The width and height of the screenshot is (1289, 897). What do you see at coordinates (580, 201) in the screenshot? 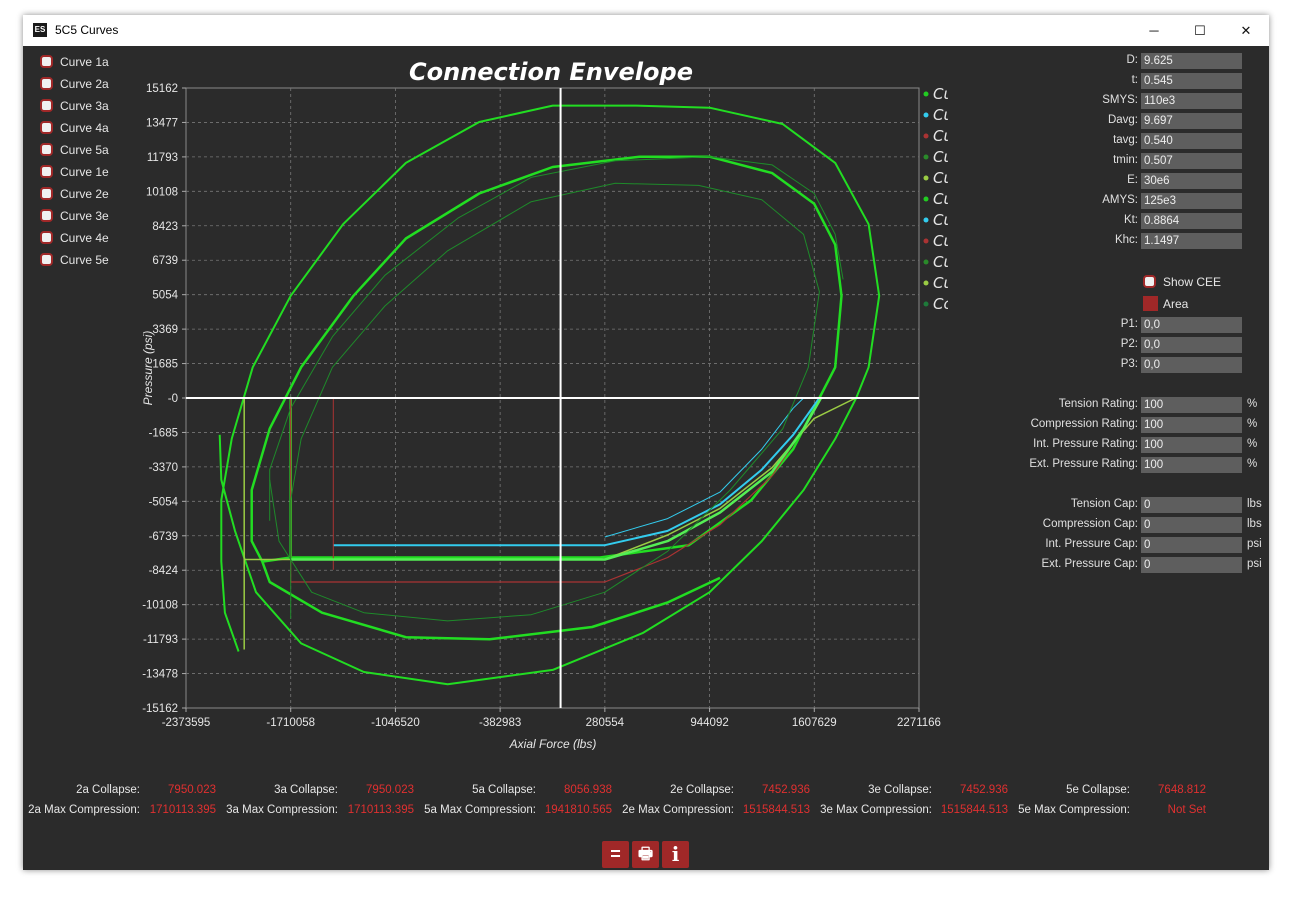
I see `param-label: AMYS:` at bounding box center [580, 201].